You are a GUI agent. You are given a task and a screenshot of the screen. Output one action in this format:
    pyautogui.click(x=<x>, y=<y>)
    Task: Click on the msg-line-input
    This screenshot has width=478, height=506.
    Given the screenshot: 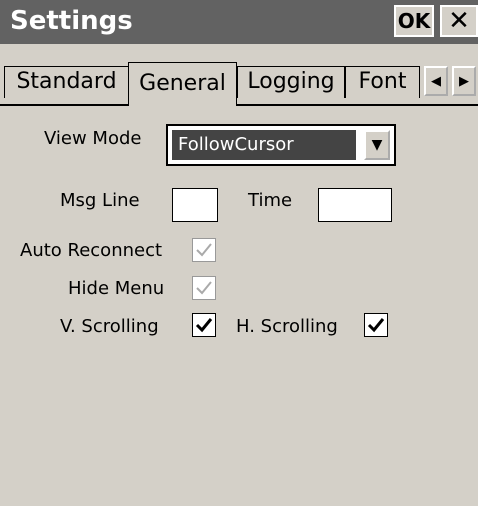 What is the action you would take?
    pyautogui.click(x=195, y=205)
    